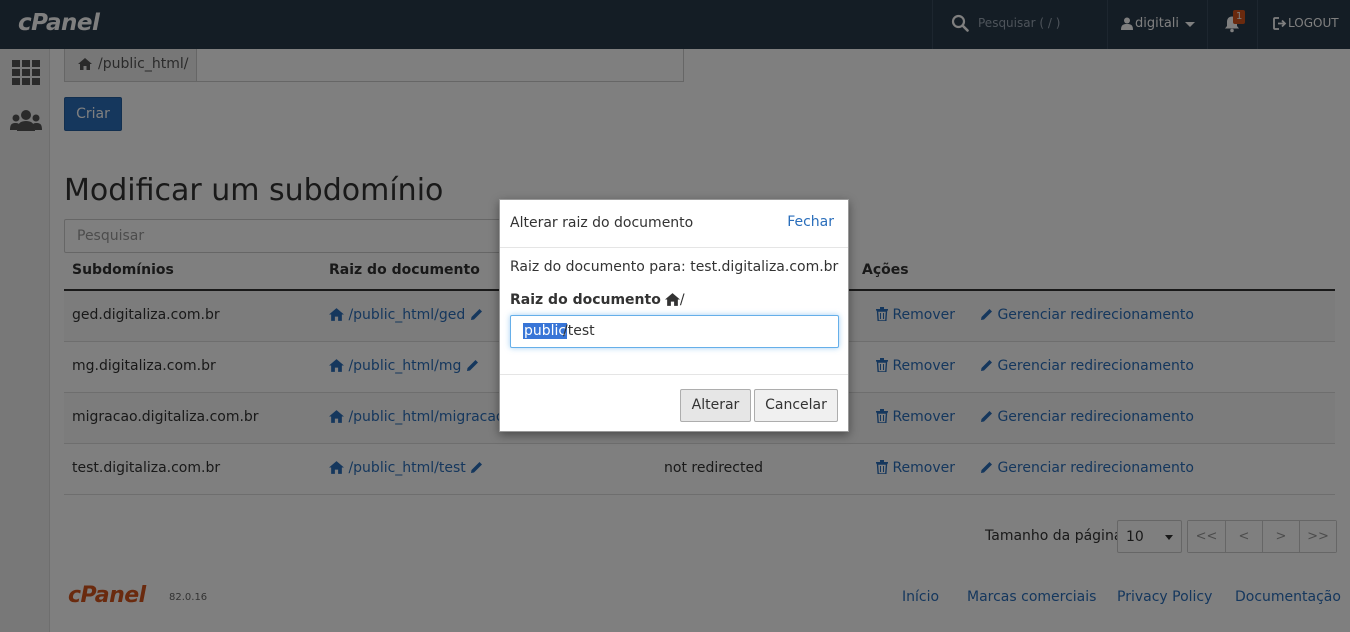 This screenshot has width=1350, height=632. What do you see at coordinates (672, 299) in the screenshot?
I see `home-icon` at bounding box center [672, 299].